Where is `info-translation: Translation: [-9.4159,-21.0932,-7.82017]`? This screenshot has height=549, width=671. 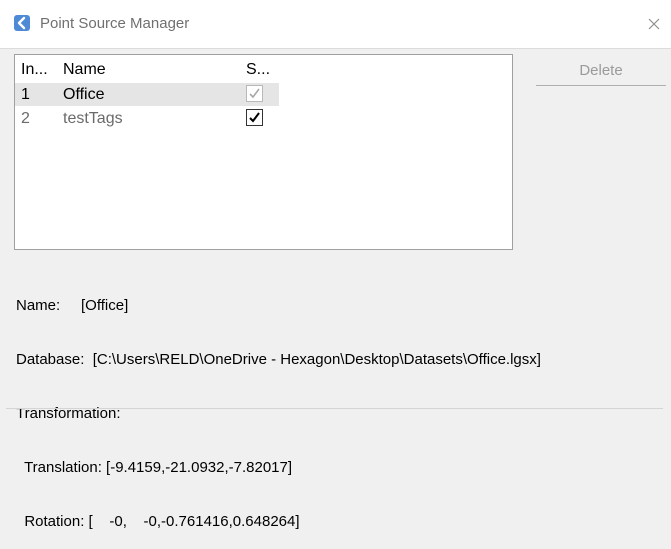
info-translation: Translation: [-9.4159,-21.0932,-7.82017] is located at coordinates (154, 467).